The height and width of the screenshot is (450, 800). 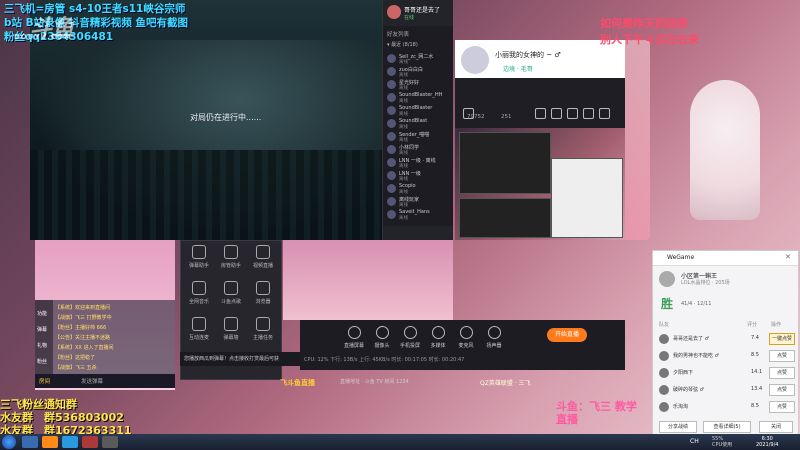 I want to click on wegame-app-icon, so click(x=110, y=442).